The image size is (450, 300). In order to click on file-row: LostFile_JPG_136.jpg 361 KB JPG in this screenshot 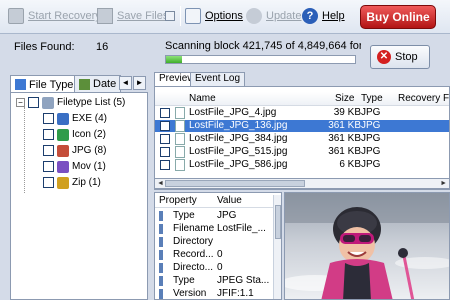, I will do `click(302, 126)`.